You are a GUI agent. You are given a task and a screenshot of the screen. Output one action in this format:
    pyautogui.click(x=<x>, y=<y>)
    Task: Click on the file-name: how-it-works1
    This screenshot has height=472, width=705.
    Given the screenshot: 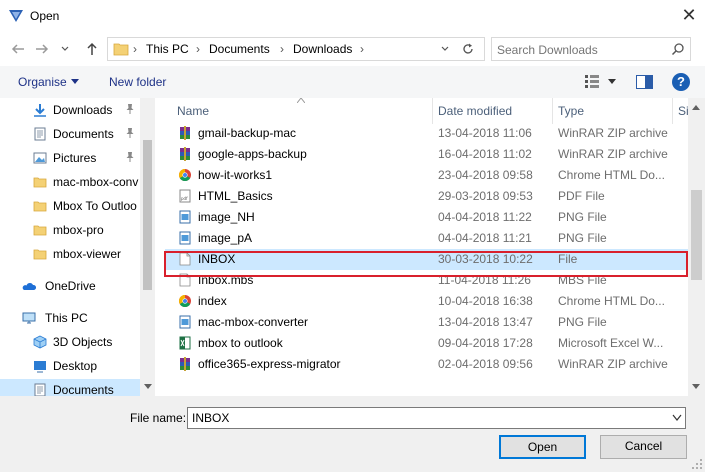 What is the action you would take?
    pyautogui.click(x=235, y=175)
    